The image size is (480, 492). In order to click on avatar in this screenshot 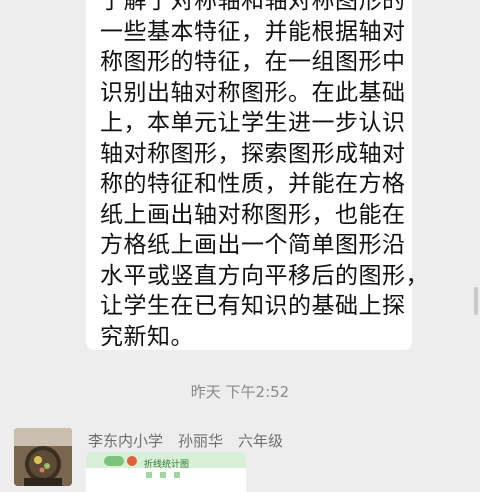, I will do `click(43, 457)`.